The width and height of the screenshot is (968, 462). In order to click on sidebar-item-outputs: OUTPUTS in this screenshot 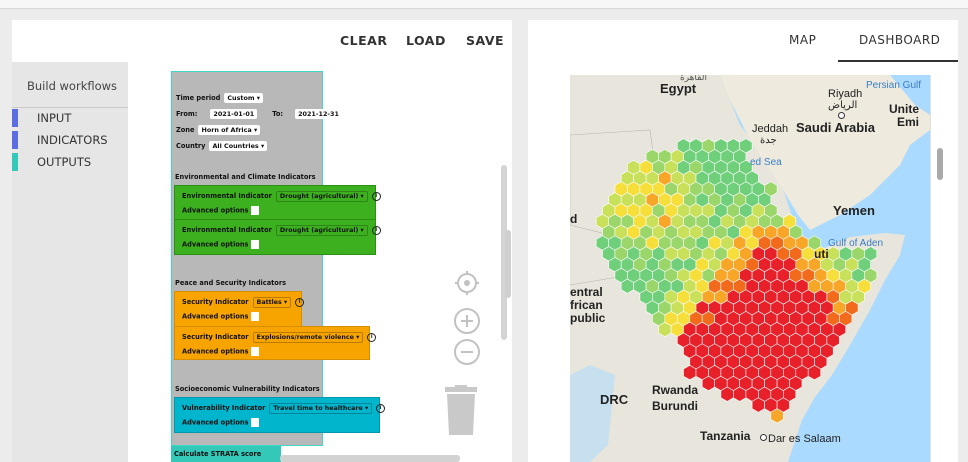, I will do `click(70, 162)`.